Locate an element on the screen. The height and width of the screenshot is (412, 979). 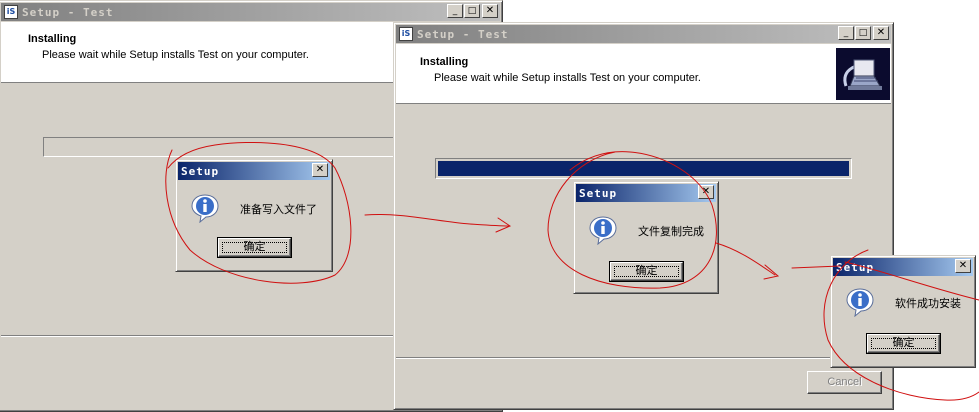
setup-logo-icon is located at coordinates (863, 74).